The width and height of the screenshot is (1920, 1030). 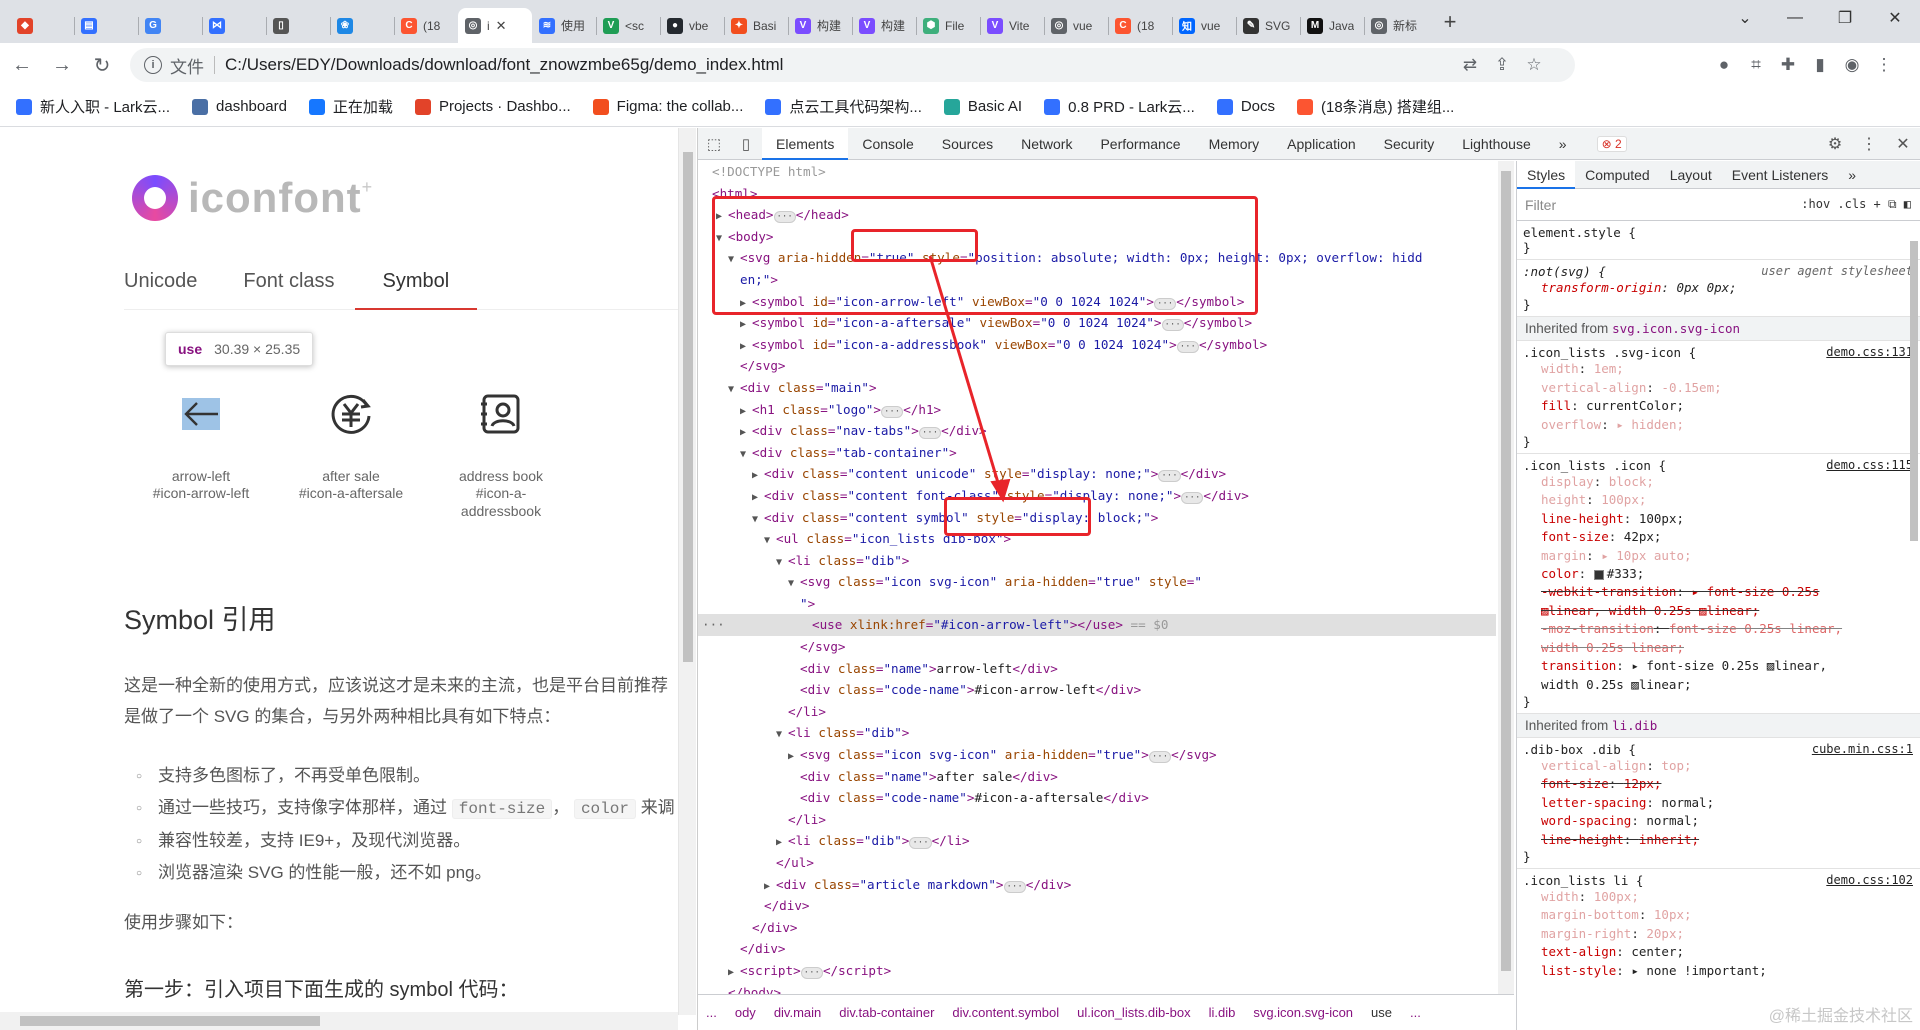 What do you see at coordinates (1691, 175) in the screenshot?
I see `styles-tab: Layout` at bounding box center [1691, 175].